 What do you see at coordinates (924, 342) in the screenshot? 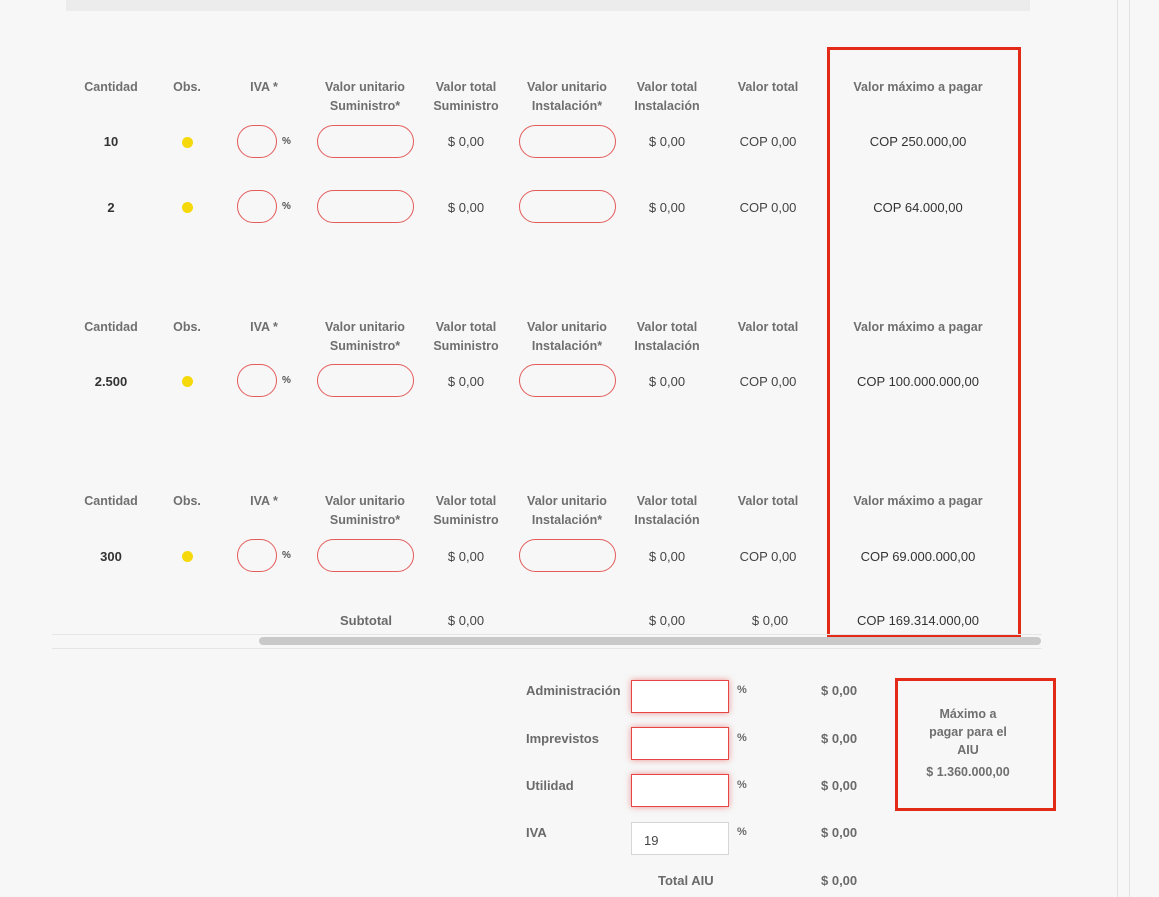
I see `max-column-highlight` at bounding box center [924, 342].